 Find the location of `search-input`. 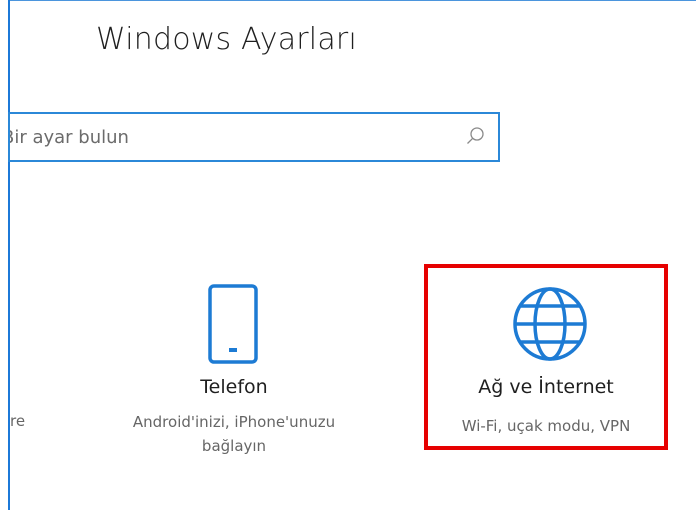

search-input is located at coordinates (230, 137).